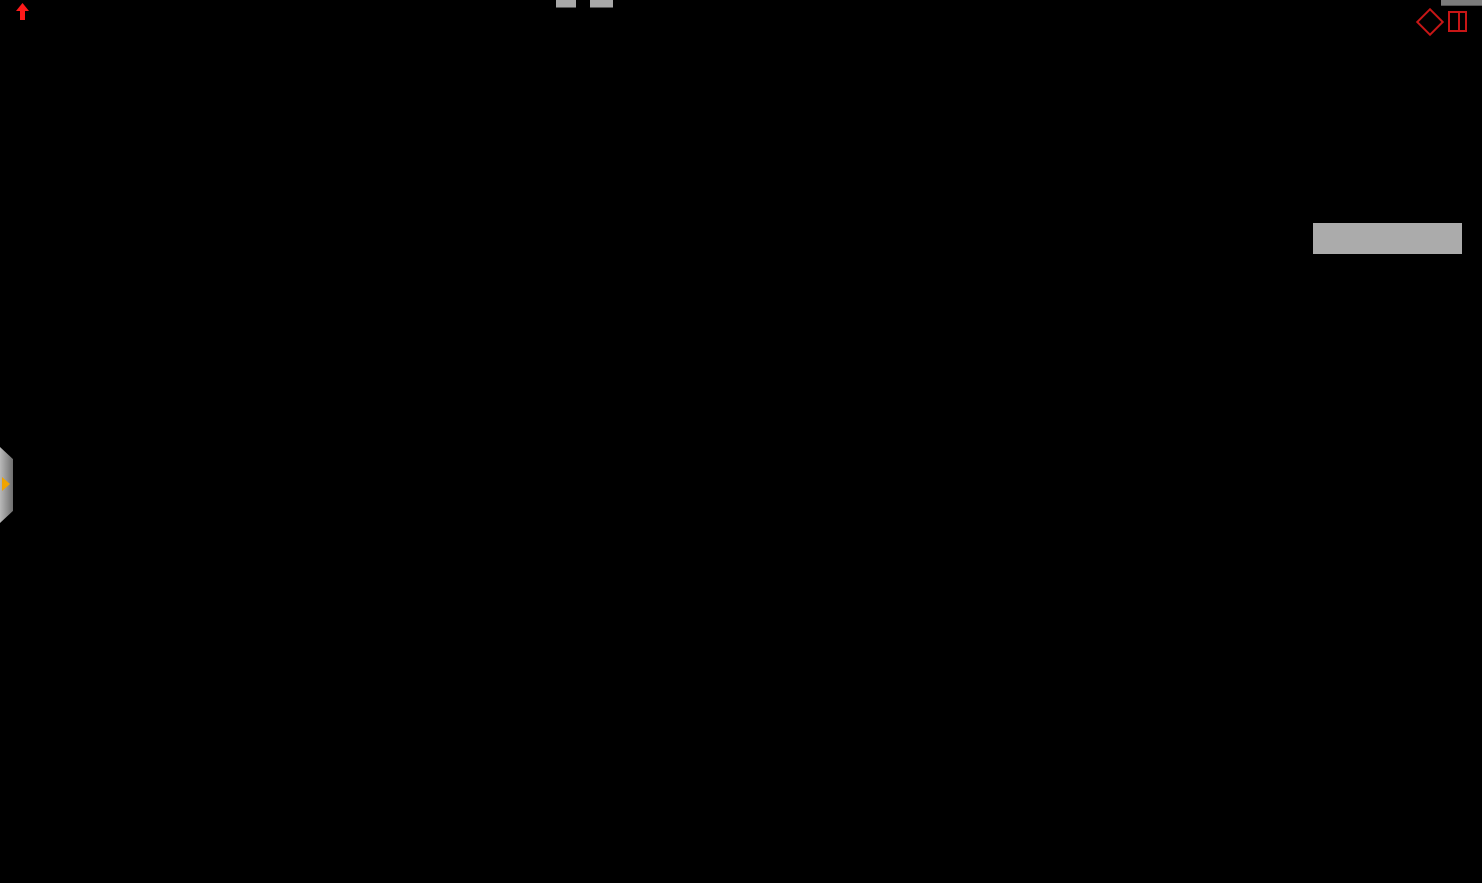 The width and height of the screenshot is (1482, 883). I want to click on expand-arrow-icon, so click(6, 484).